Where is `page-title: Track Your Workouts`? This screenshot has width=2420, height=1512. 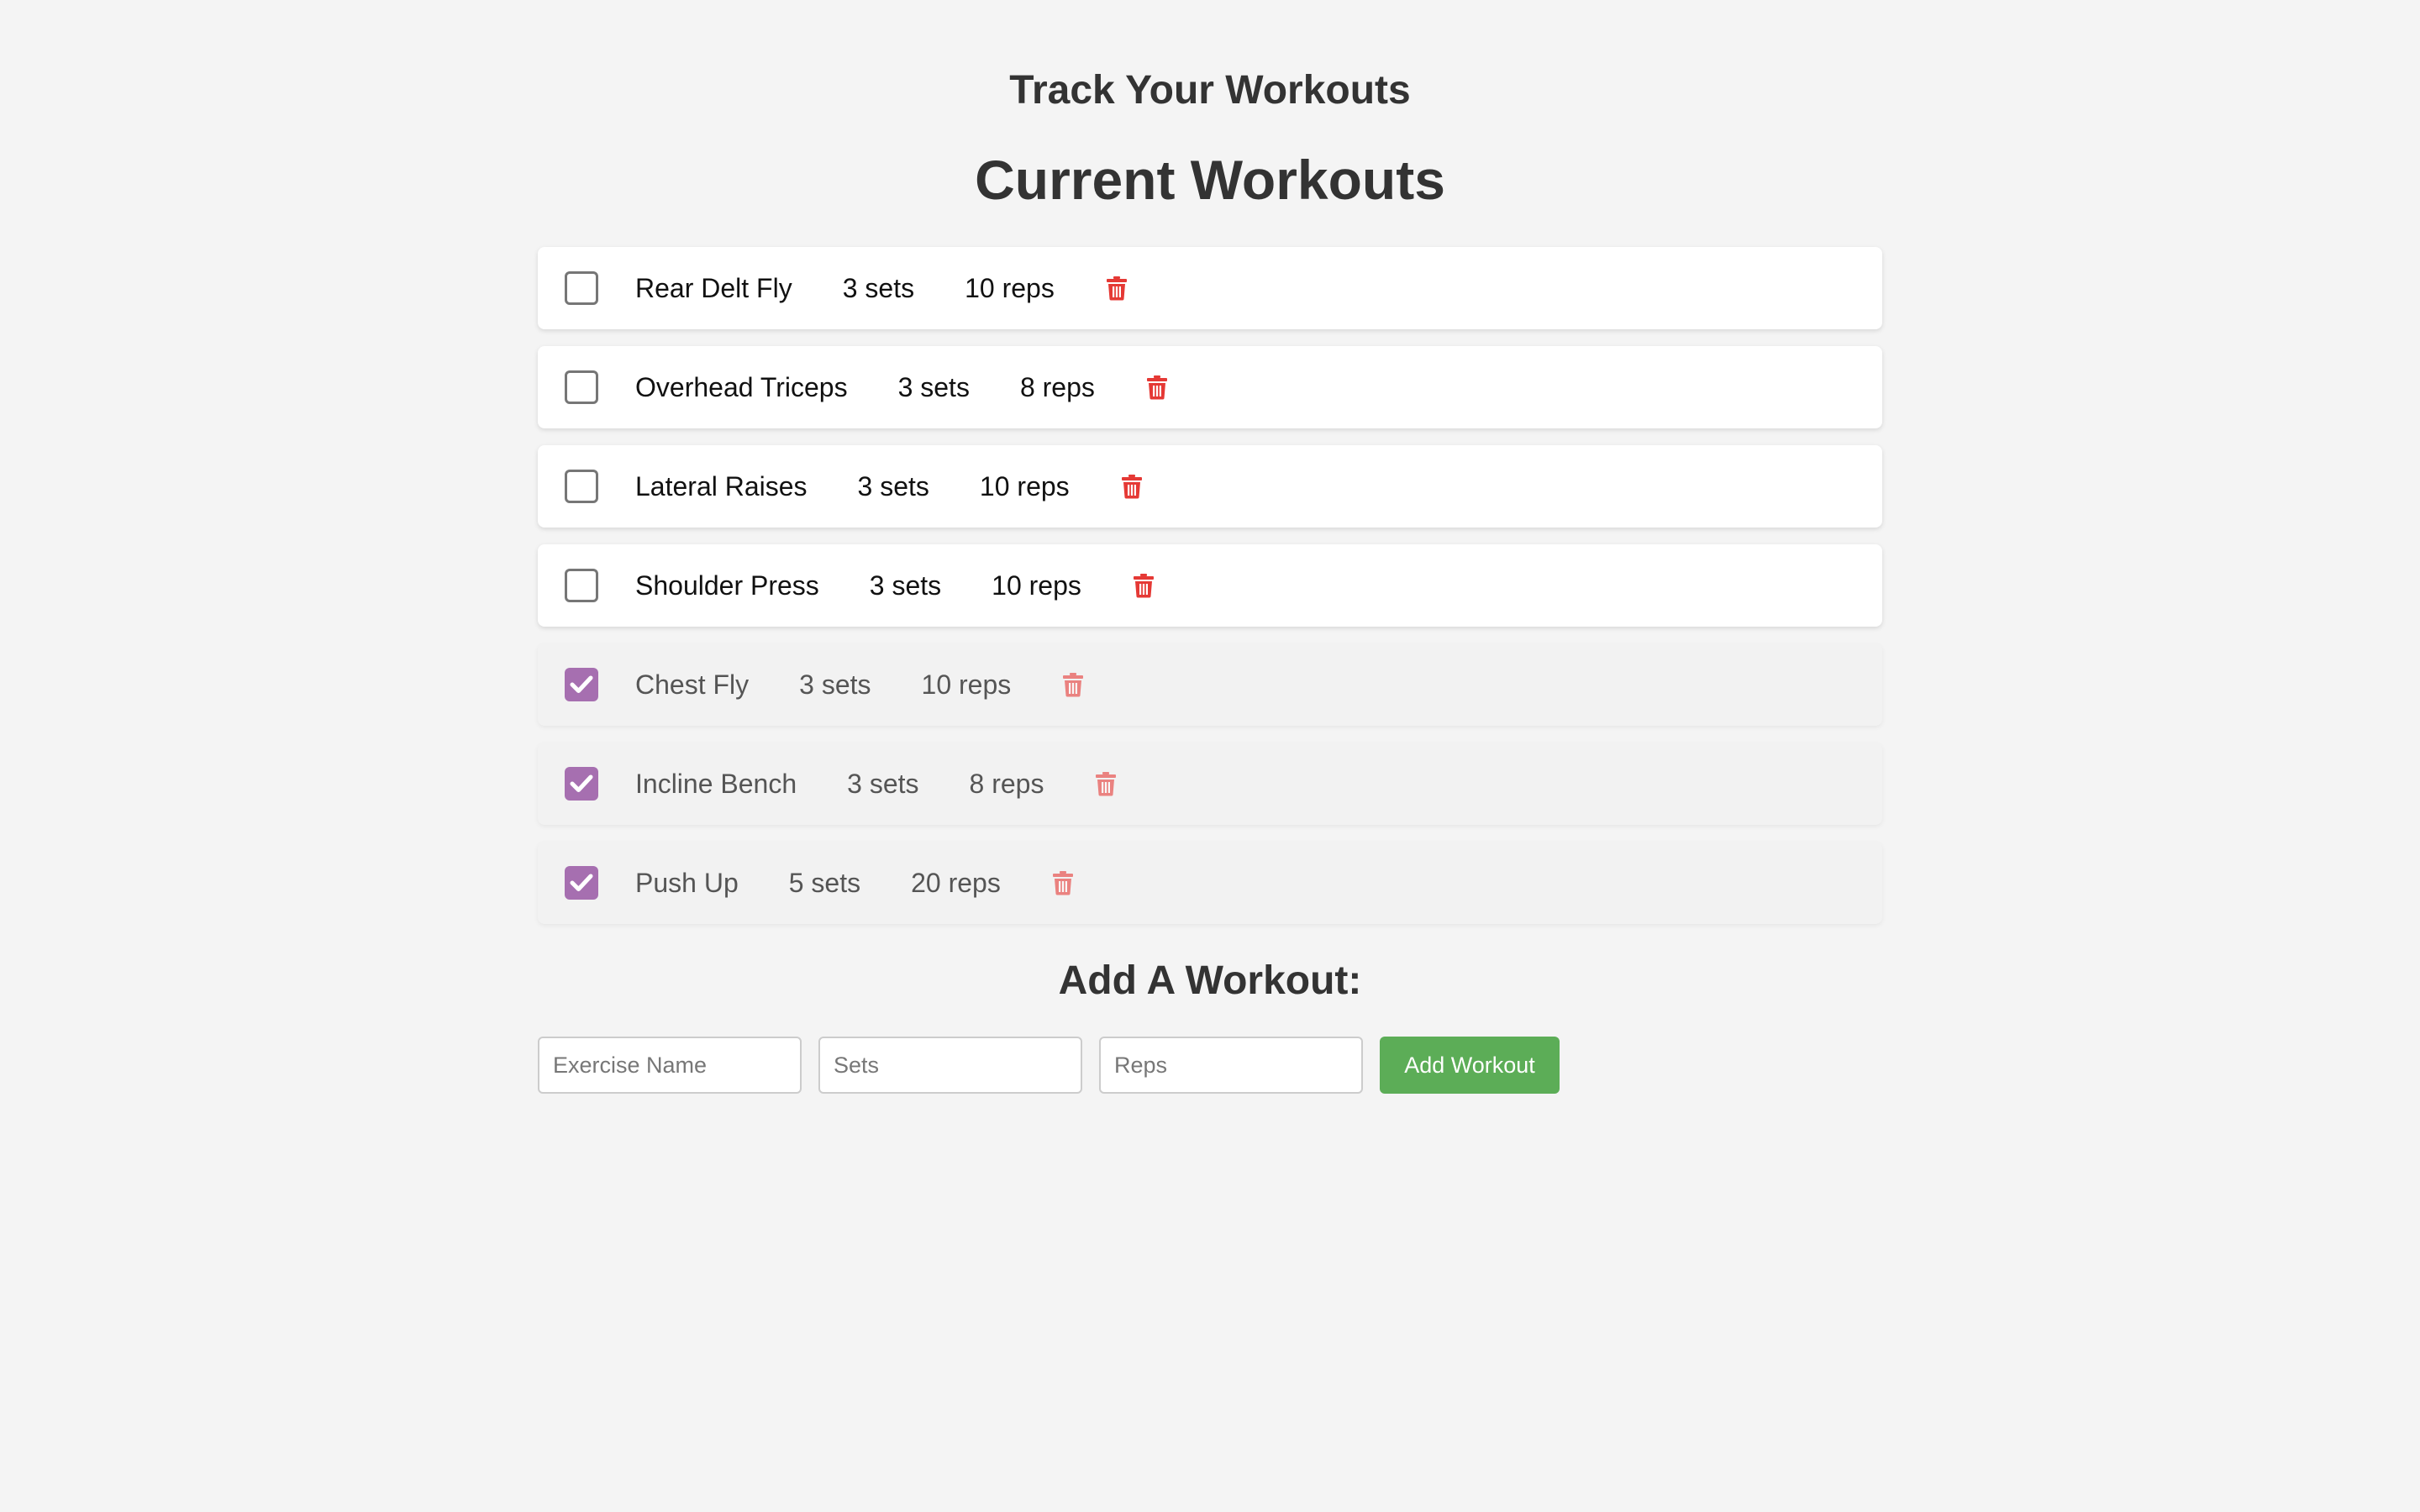
page-title: Track Your Workouts is located at coordinates (1210, 90).